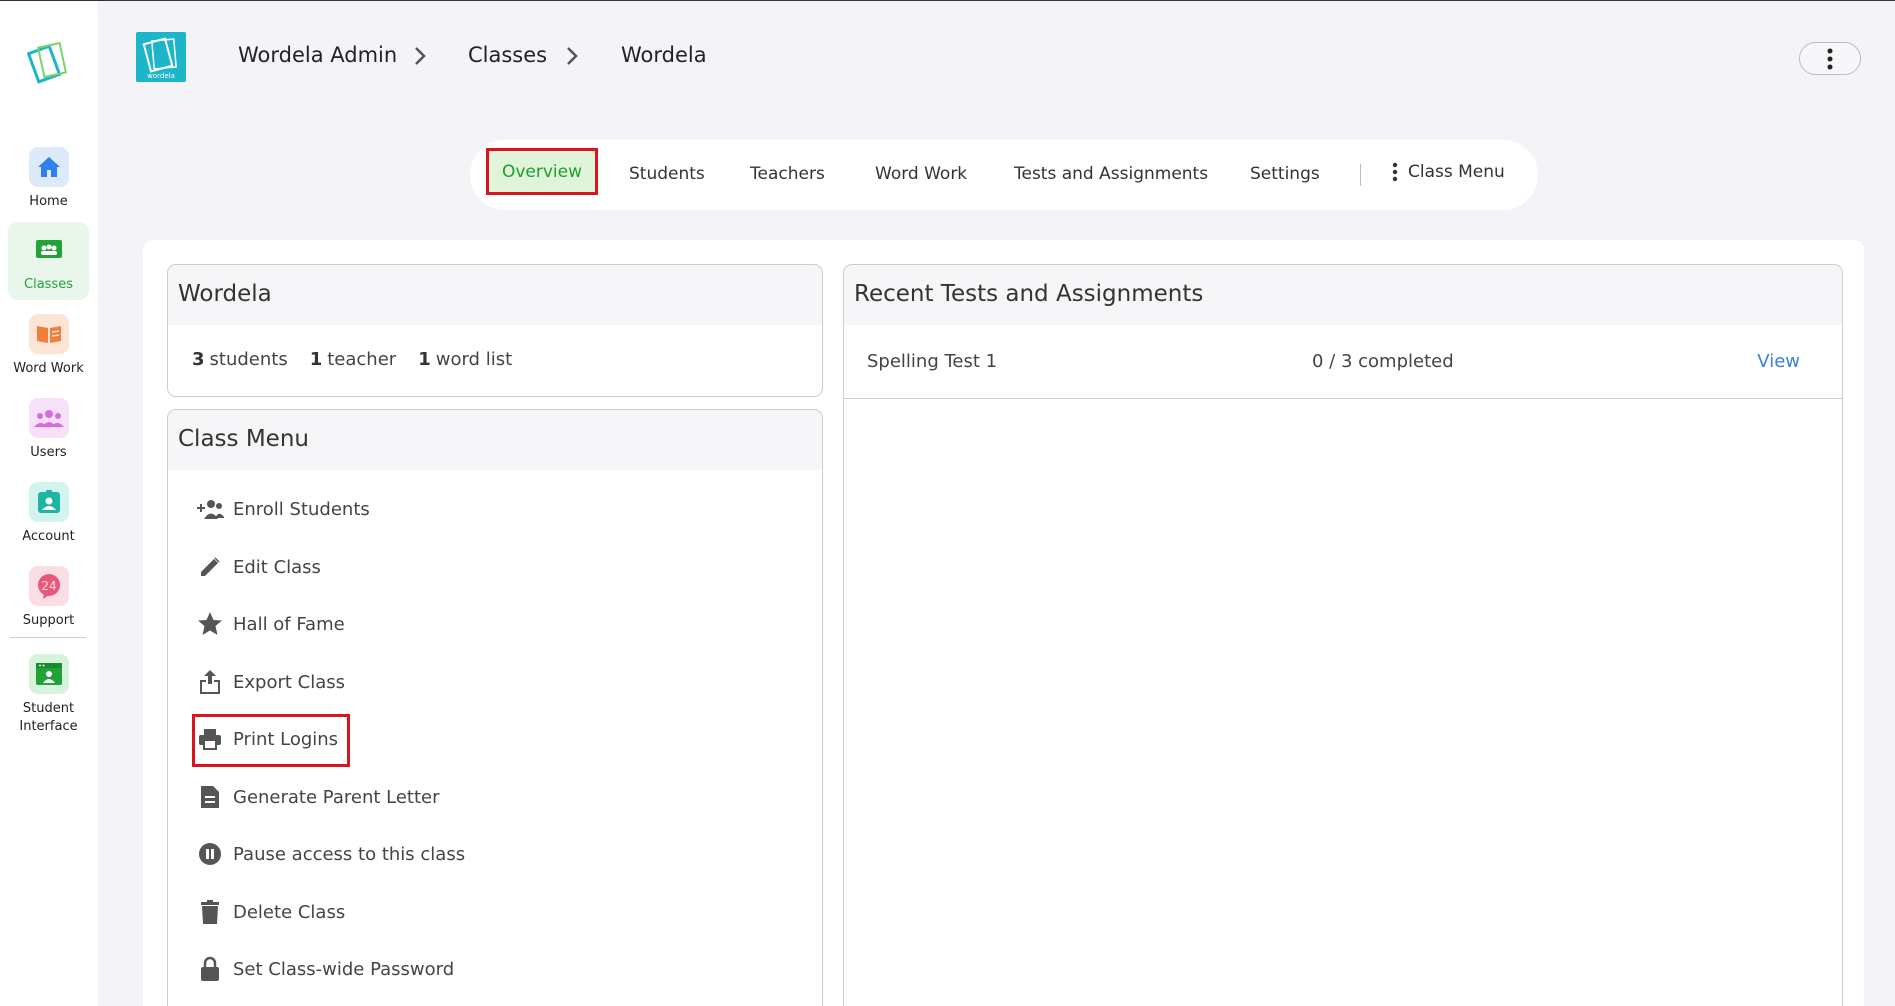 This screenshot has height=1006, width=1895. Describe the element at coordinates (48, 620) in the screenshot. I see `sidebar-item-label: Support` at that location.